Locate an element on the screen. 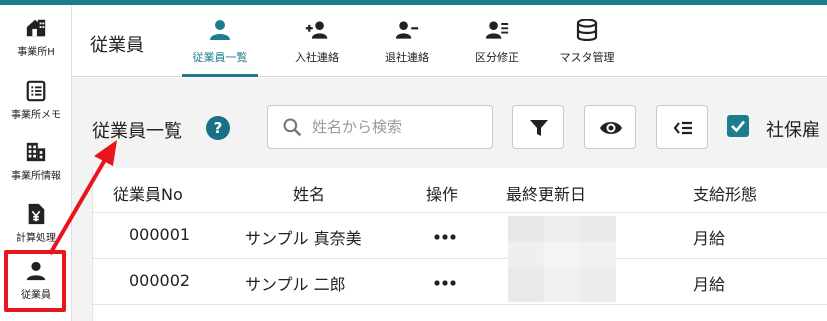 This screenshot has width=827, height=321. search-input is located at coordinates (397, 127).